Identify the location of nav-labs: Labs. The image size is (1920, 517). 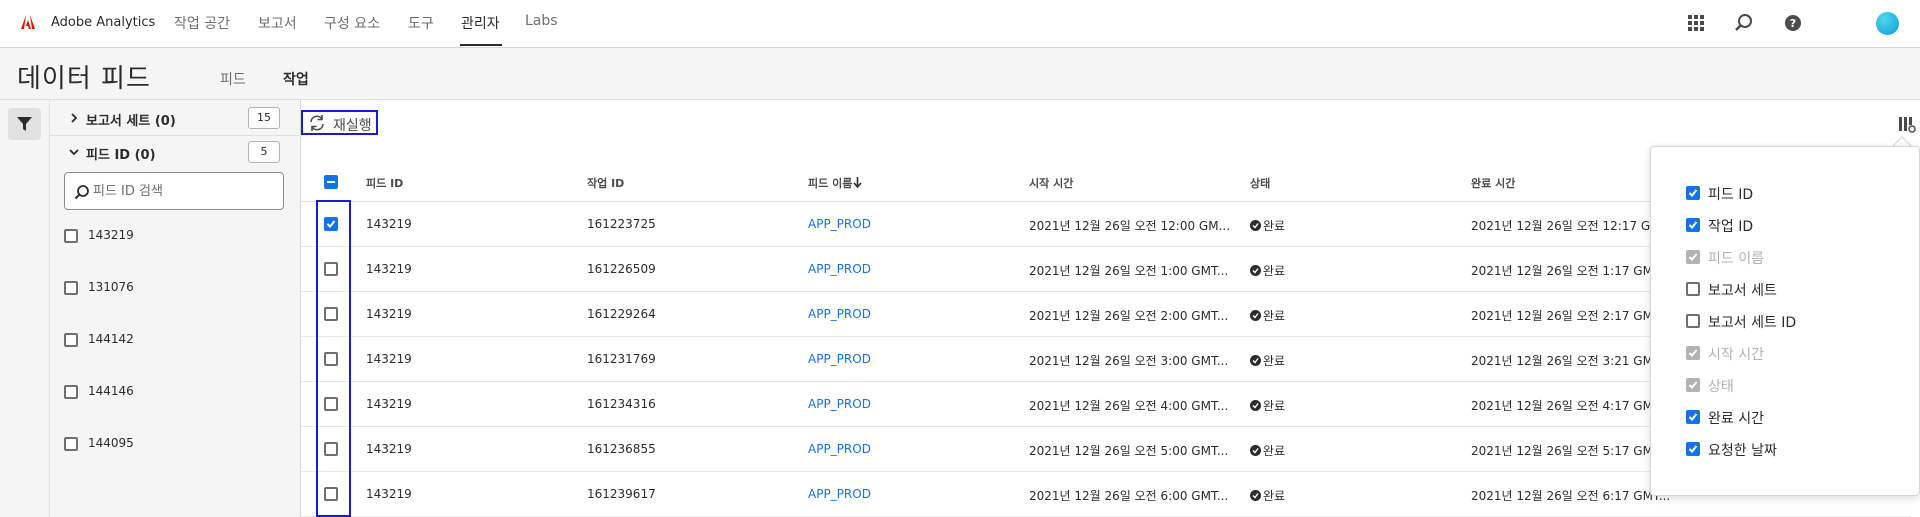
(541, 21).